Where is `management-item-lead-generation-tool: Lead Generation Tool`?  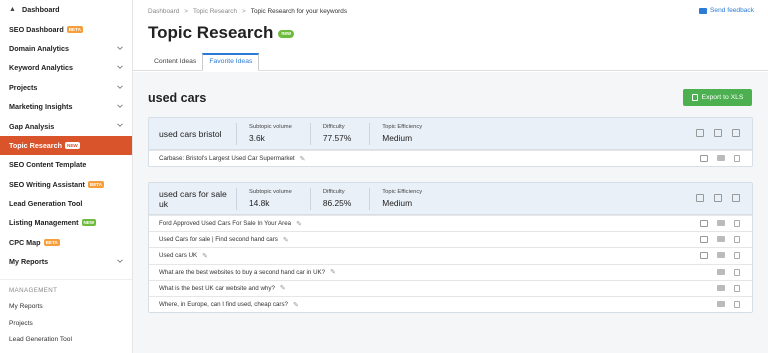 management-item-lead-generation-tool: Lead Generation Tool is located at coordinates (66, 340).